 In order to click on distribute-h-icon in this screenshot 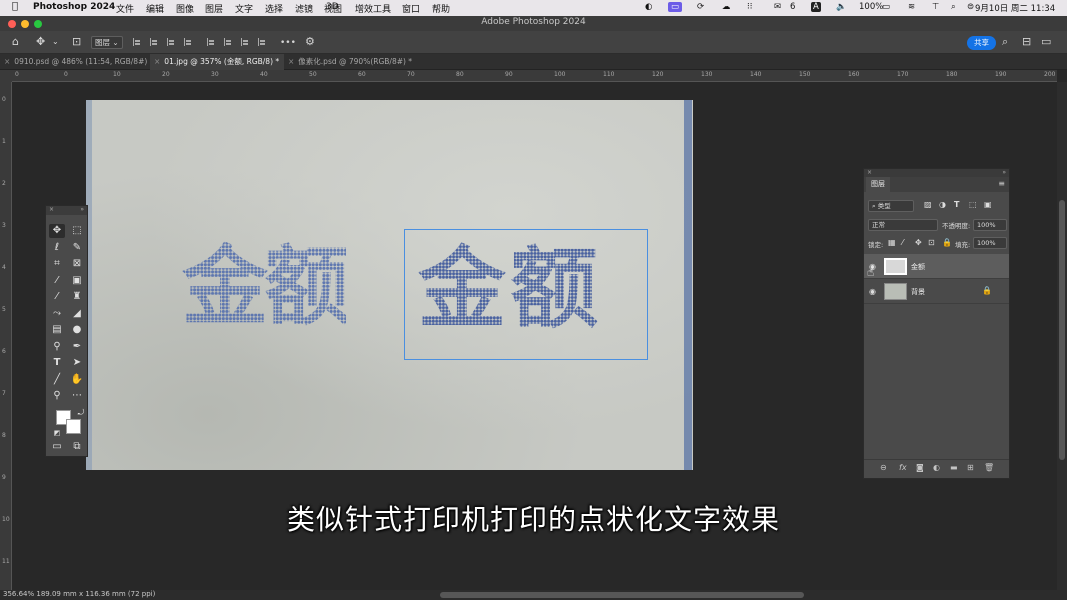, I will do `click(188, 42)`.